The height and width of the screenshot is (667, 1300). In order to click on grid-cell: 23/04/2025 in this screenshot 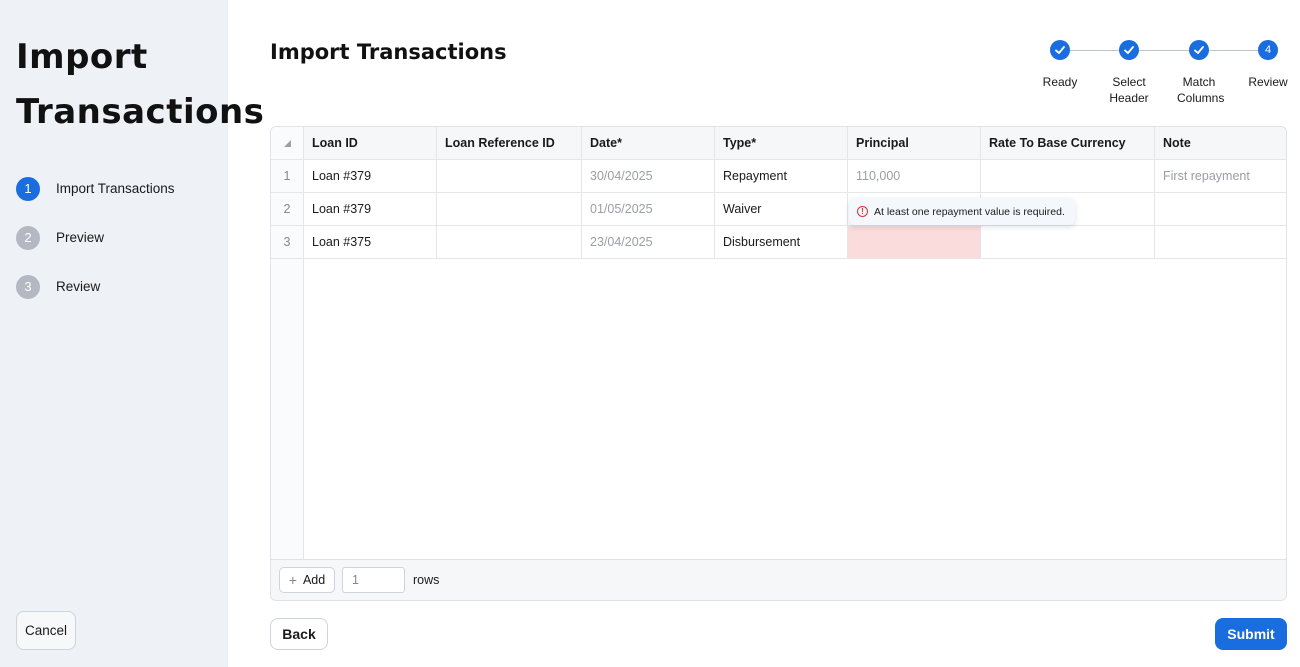, I will do `click(648, 242)`.